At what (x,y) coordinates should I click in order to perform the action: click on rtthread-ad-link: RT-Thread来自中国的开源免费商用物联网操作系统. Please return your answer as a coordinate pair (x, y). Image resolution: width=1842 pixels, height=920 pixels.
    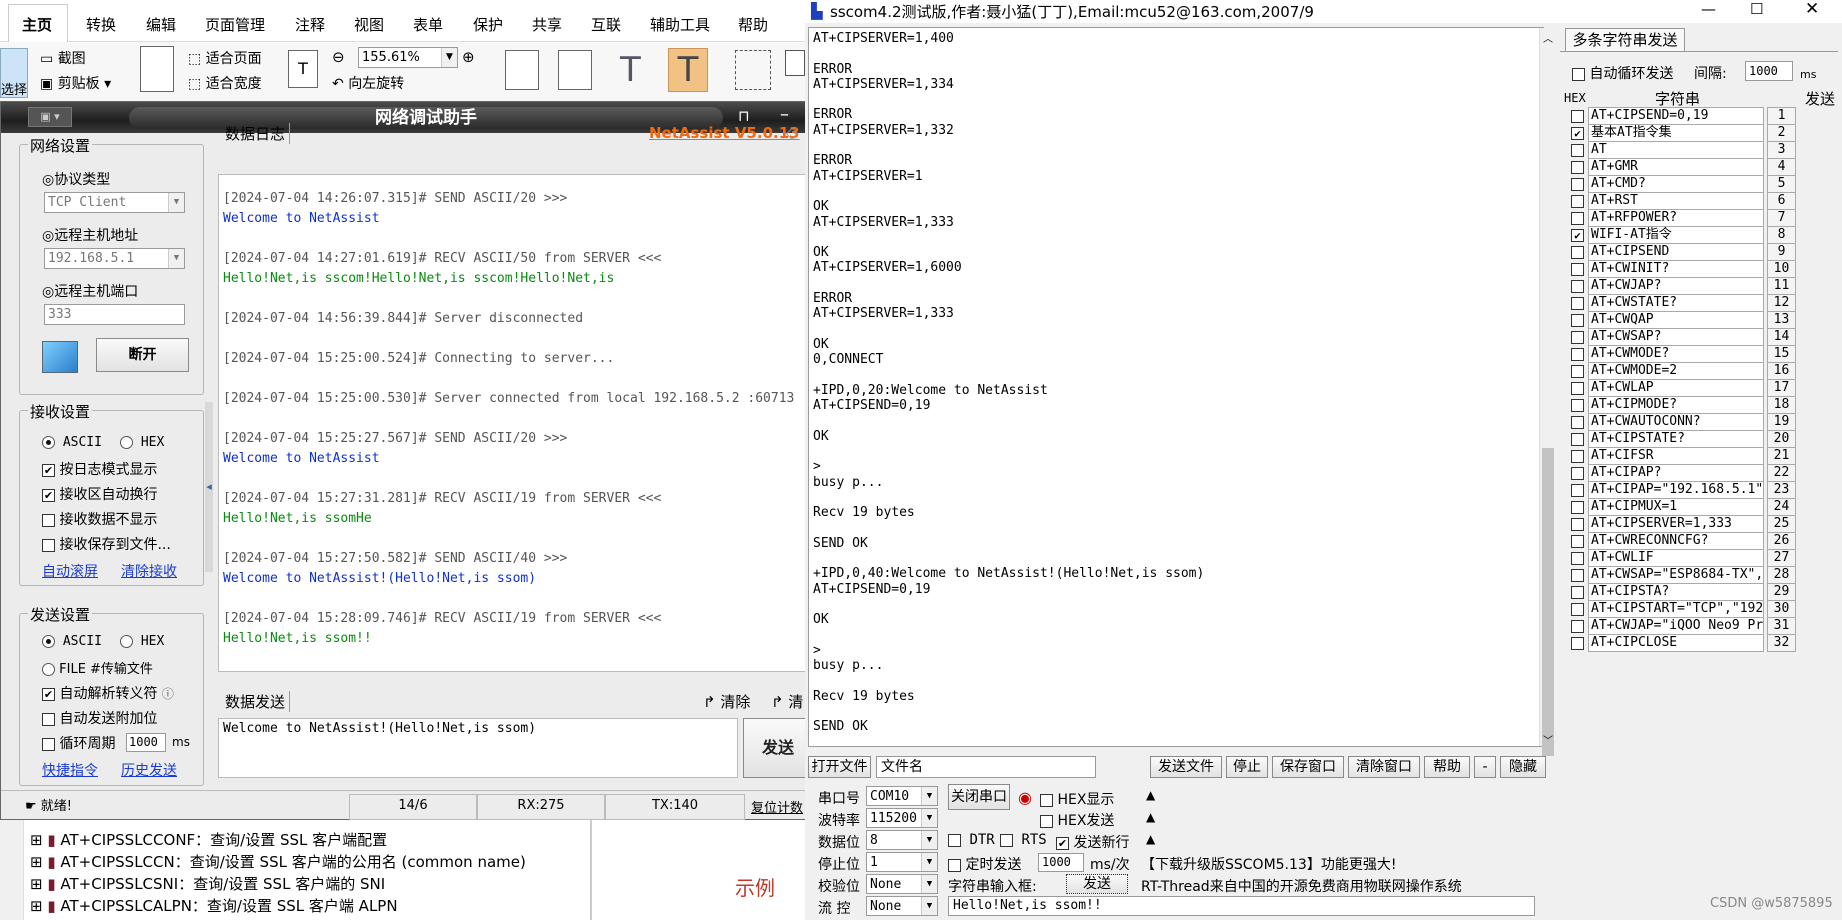
    Looking at the image, I should click on (1301, 886).